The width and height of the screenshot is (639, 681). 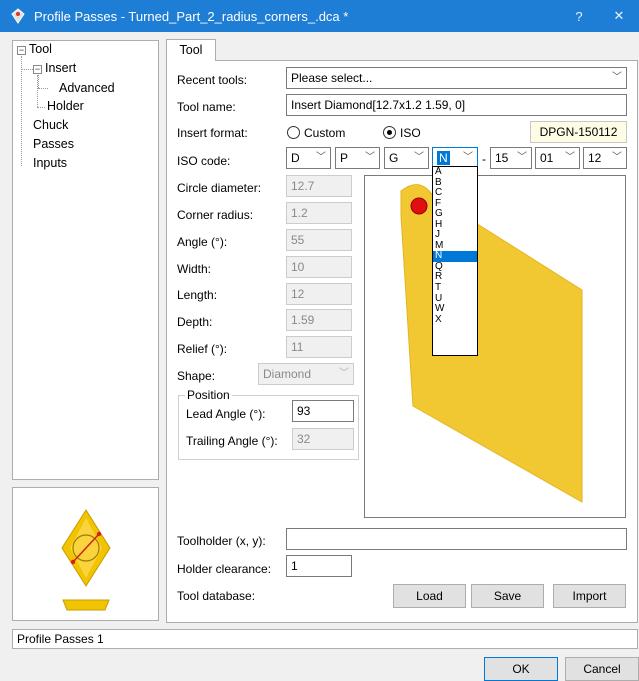 What do you see at coordinates (319, 566) in the screenshot?
I see `holder-clearance-input: 1` at bounding box center [319, 566].